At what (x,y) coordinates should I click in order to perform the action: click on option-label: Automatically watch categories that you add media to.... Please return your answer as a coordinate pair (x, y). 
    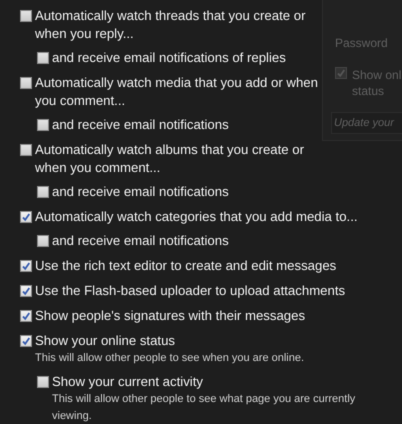
    Looking at the image, I should click on (196, 217).